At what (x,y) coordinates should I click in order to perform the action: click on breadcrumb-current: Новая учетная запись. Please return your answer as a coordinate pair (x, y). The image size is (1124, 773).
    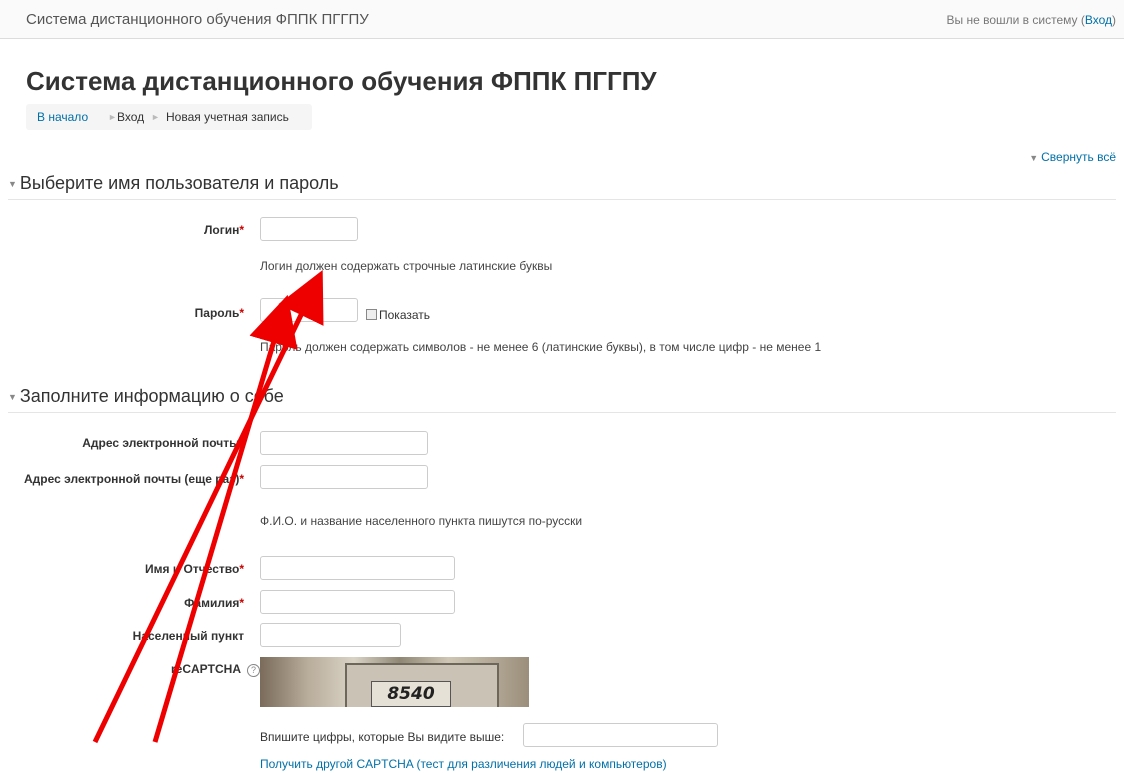
    Looking at the image, I should click on (227, 117).